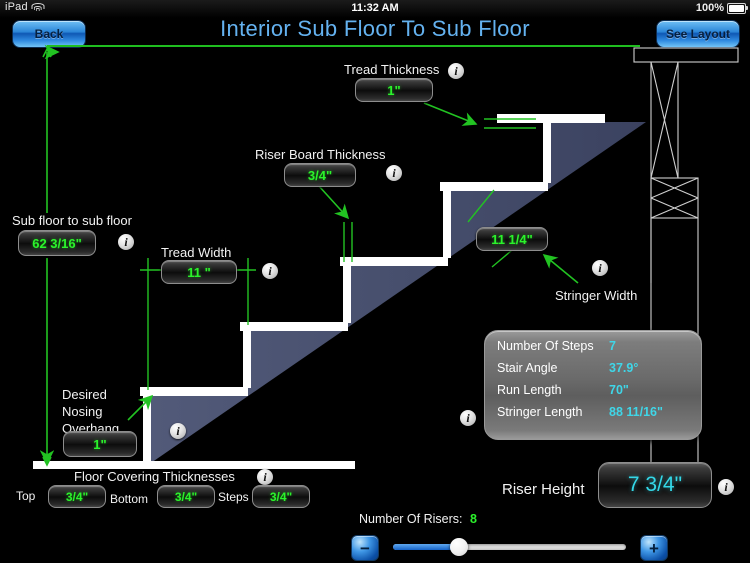  I want to click on floor-covering-heading: Floor Covering Thicknesses, so click(154, 476).